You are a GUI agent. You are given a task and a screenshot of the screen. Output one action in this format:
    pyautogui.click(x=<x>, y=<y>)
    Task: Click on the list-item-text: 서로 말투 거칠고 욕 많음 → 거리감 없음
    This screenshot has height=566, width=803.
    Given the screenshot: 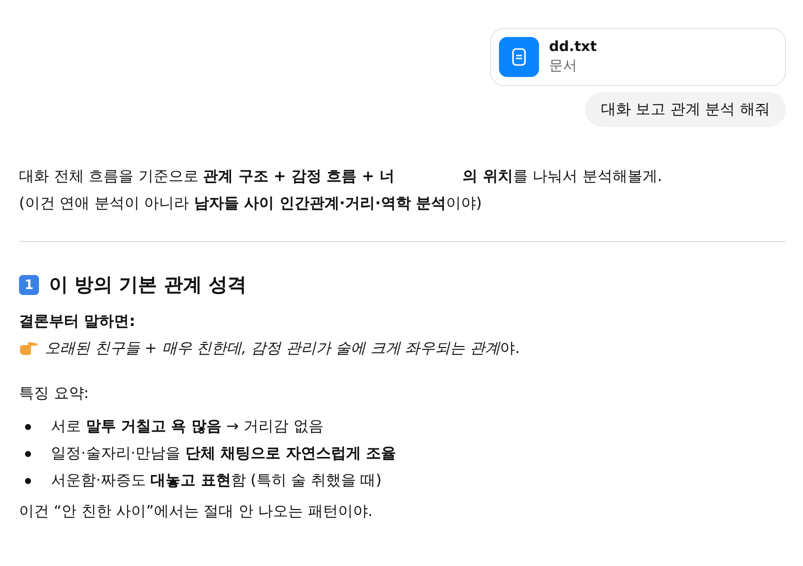 What is the action you would take?
    pyautogui.click(x=187, y=426)
    